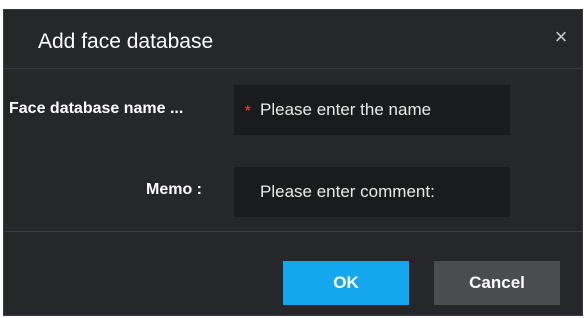 The width and height of the screenshot is (584, 318). What do you see at coordinates (126, 41) in the screenshot?
I see `dialog-title: Add face database` at bounding box center [126, 41].